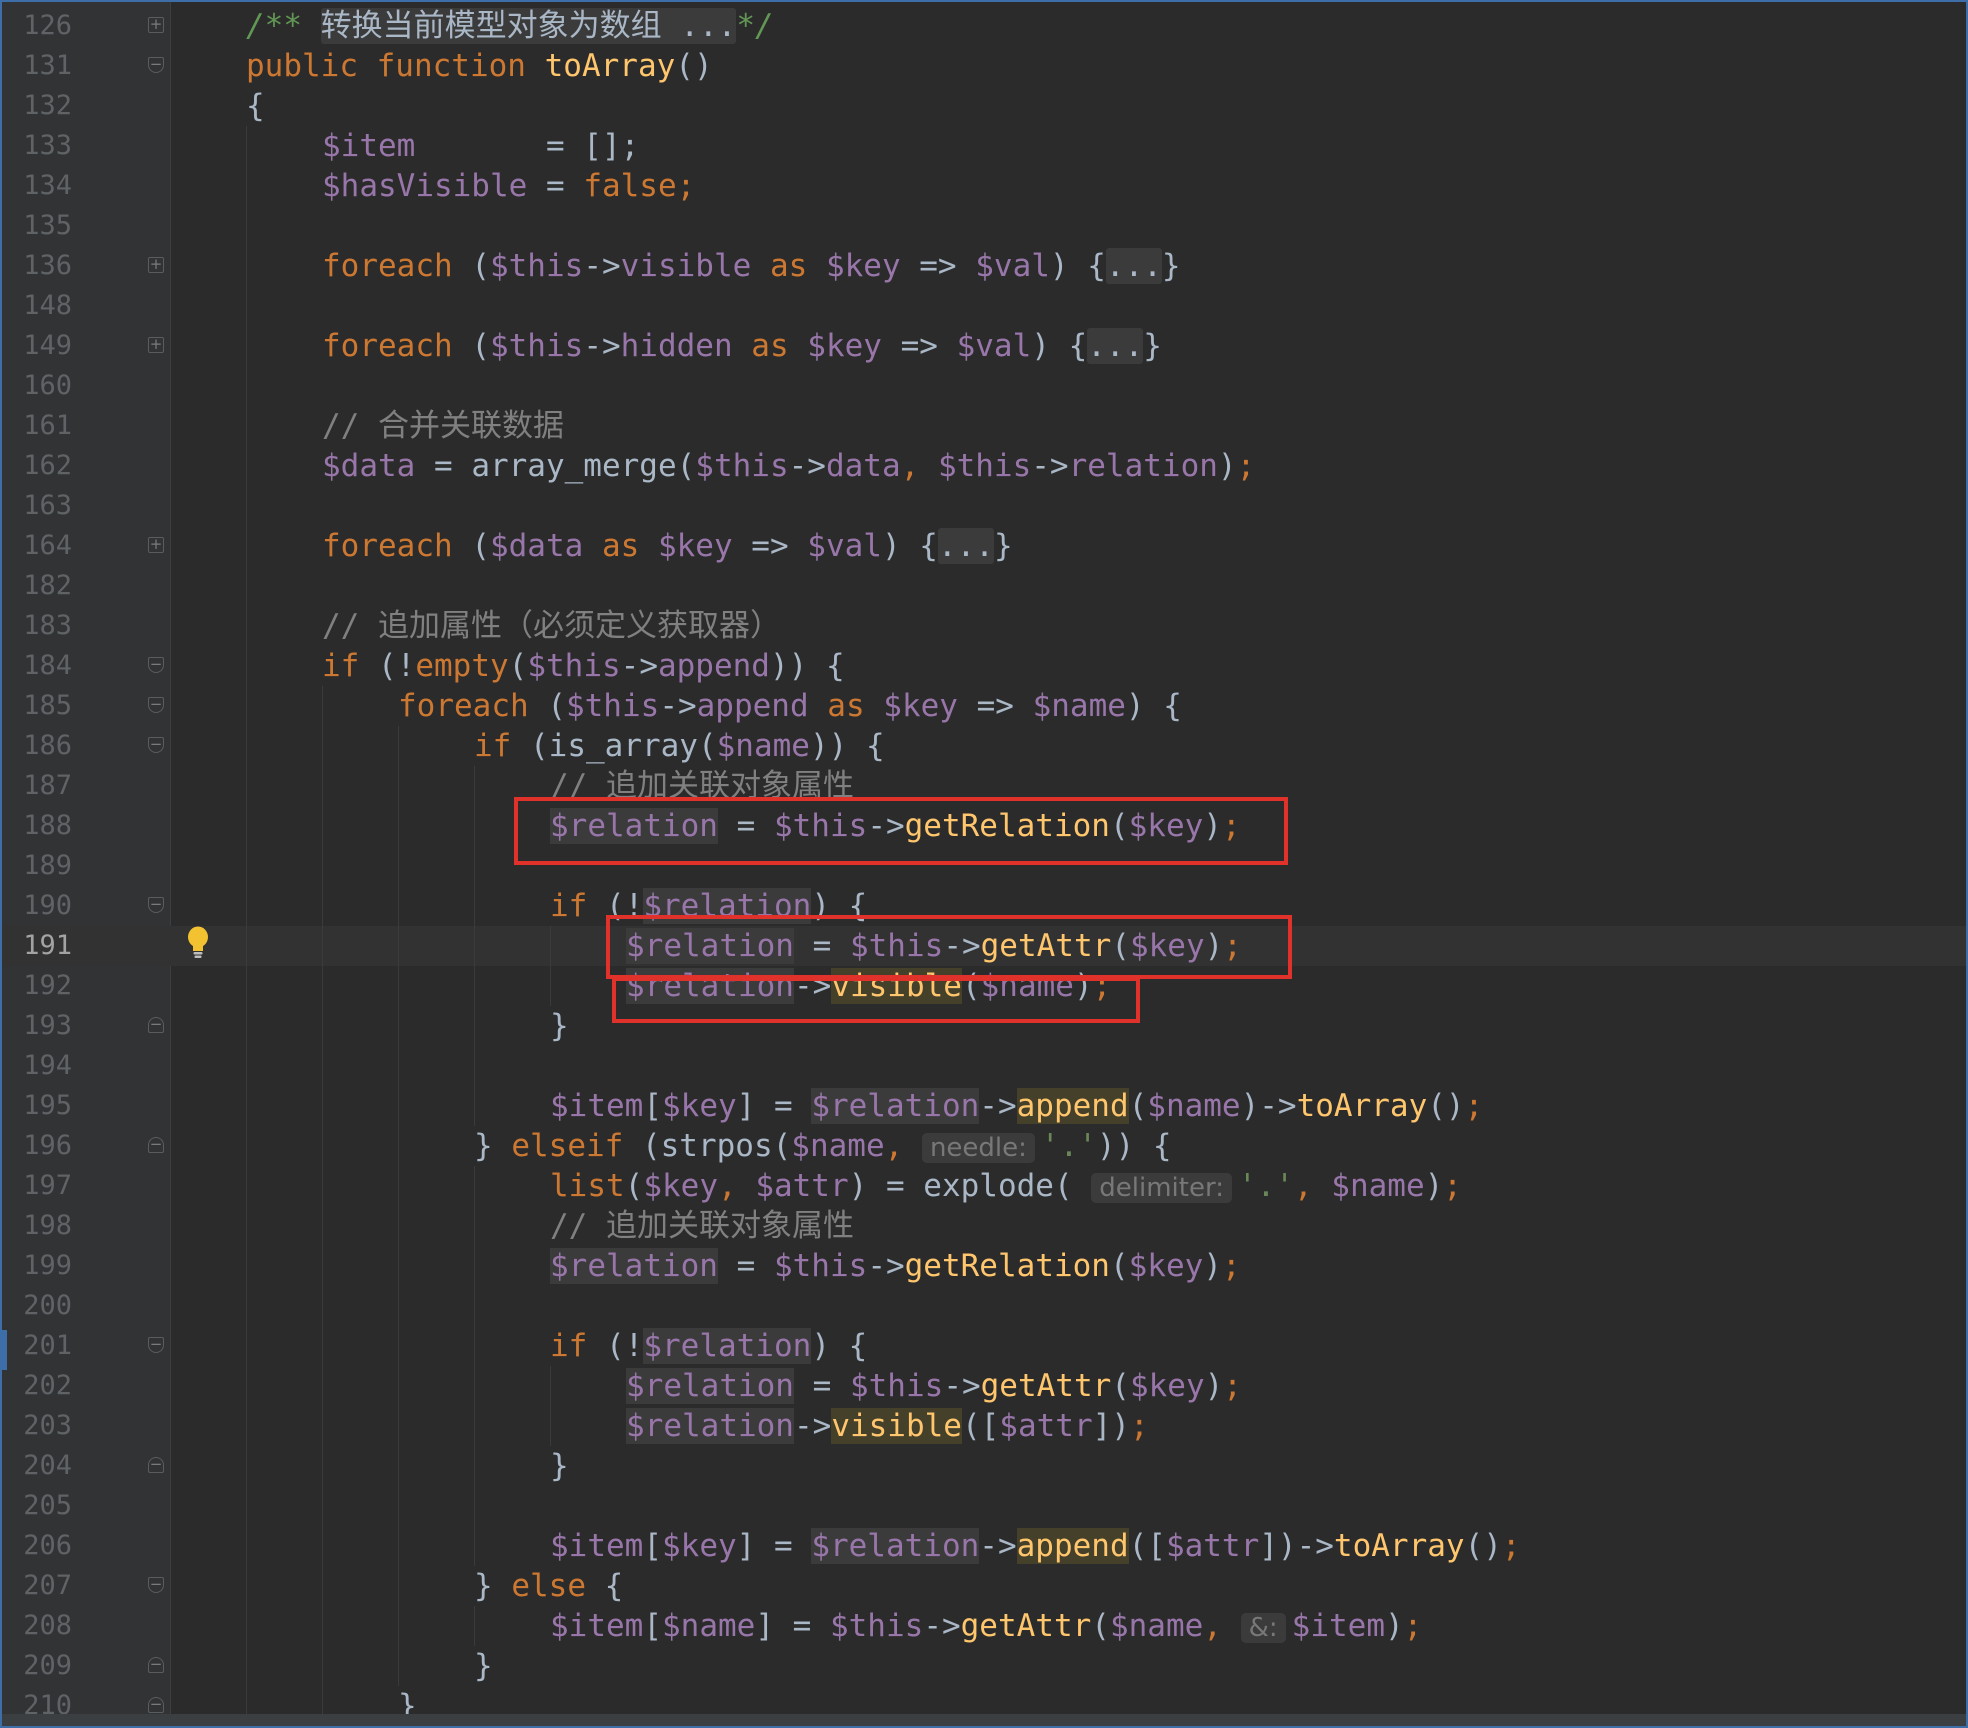 The image size is (1968, 1728). I want to click on line-number: 131, so click(37, 66).